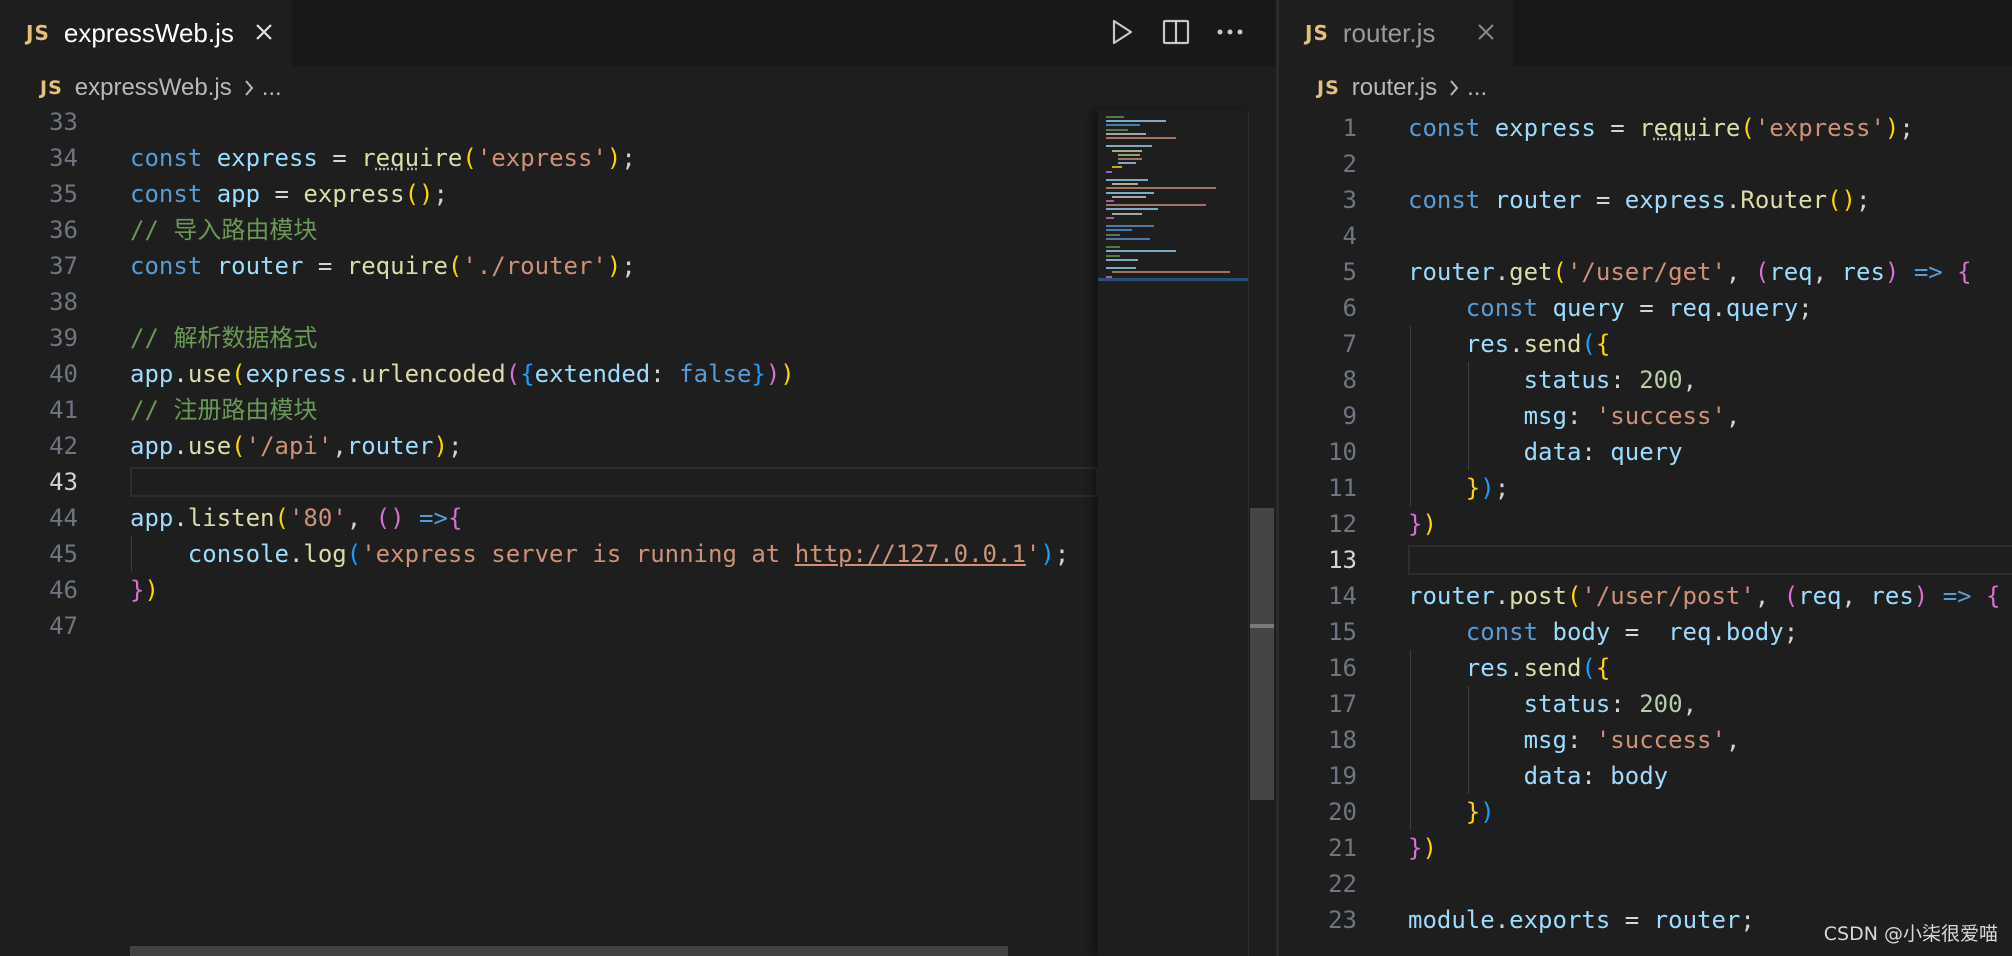 Image resolution: width=2012 pixels, height=956 pixels. I want to click on code-token: module, so click(1451, 920).